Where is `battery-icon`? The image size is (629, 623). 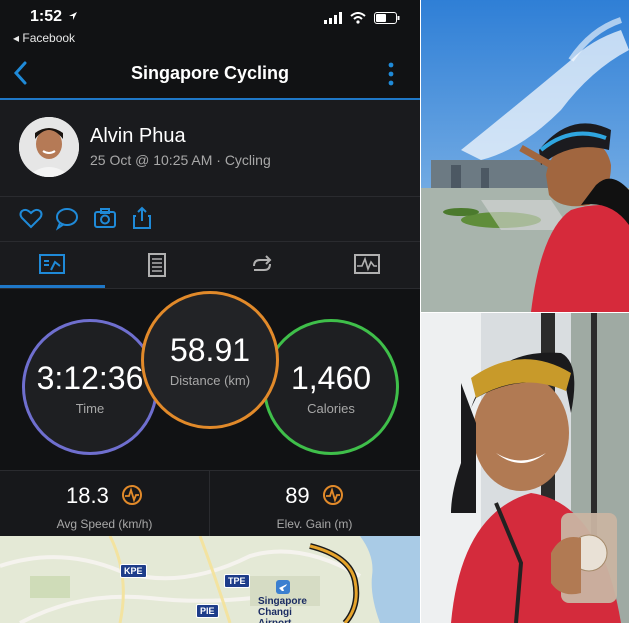 battery-icon is located at coordinates (387, 18).